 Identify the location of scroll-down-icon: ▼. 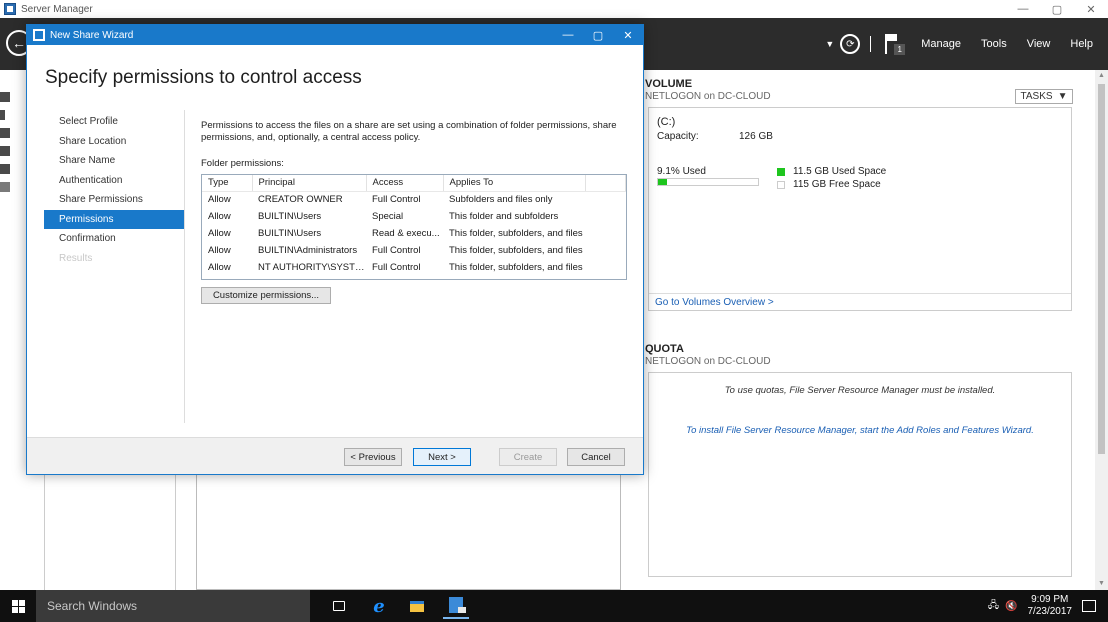
(1101, 584).